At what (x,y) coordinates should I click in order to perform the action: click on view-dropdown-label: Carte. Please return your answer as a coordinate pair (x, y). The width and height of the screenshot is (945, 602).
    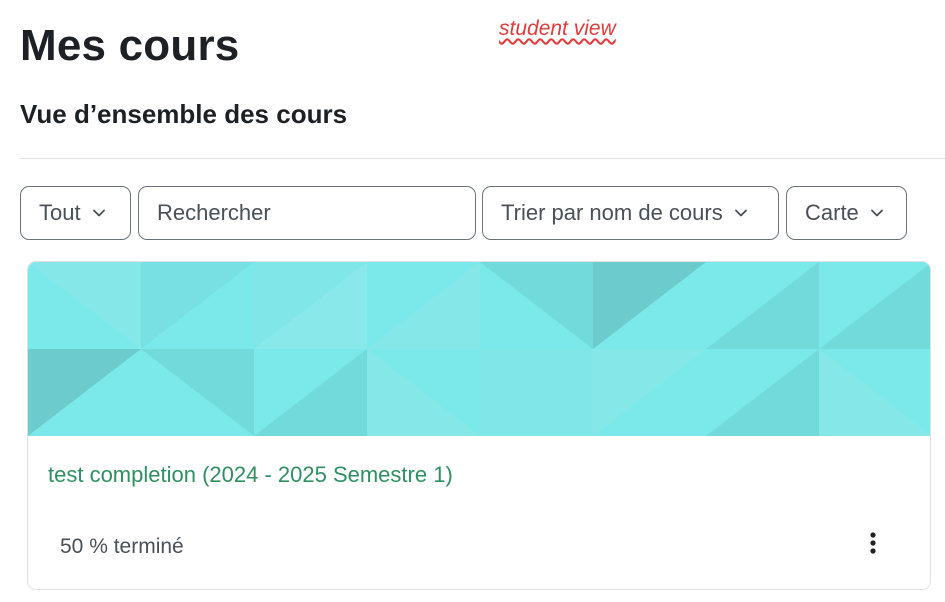
    Looking at the image, I should click on (832, 212).